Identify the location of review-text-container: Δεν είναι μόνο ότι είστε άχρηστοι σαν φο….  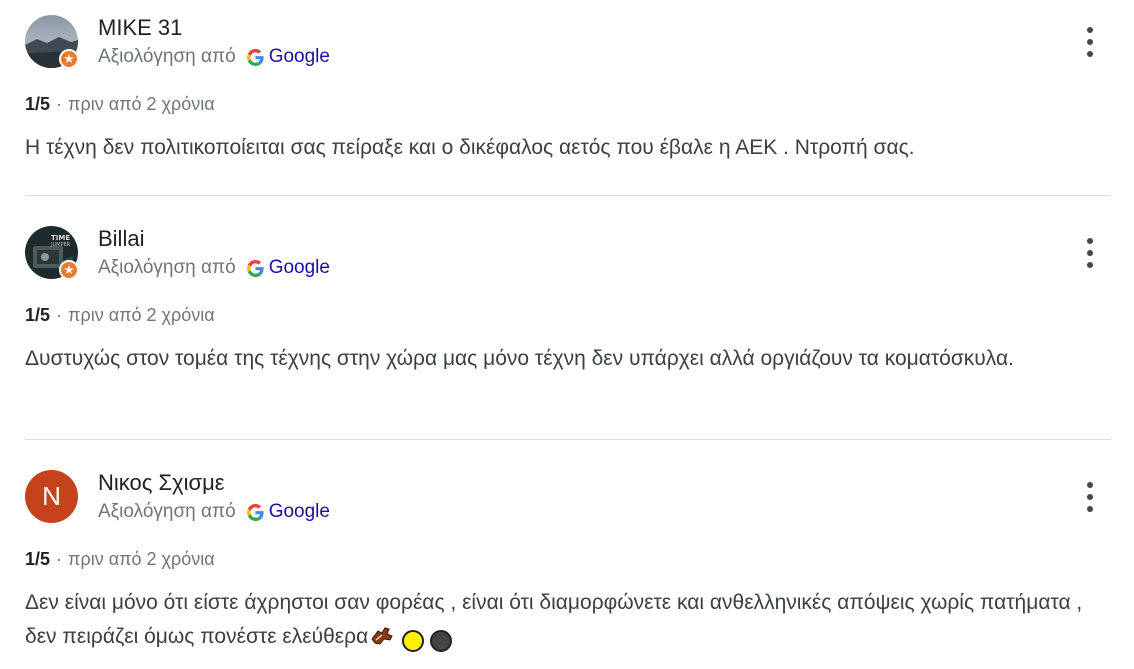
(560, 622).